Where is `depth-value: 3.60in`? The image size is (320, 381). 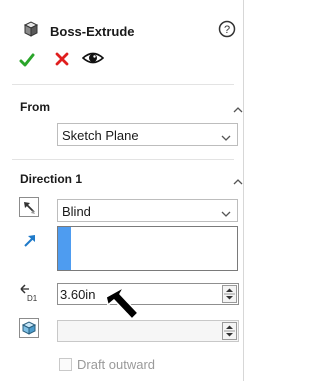 depth-value: 3.60in is located at coordinates (78, 294).